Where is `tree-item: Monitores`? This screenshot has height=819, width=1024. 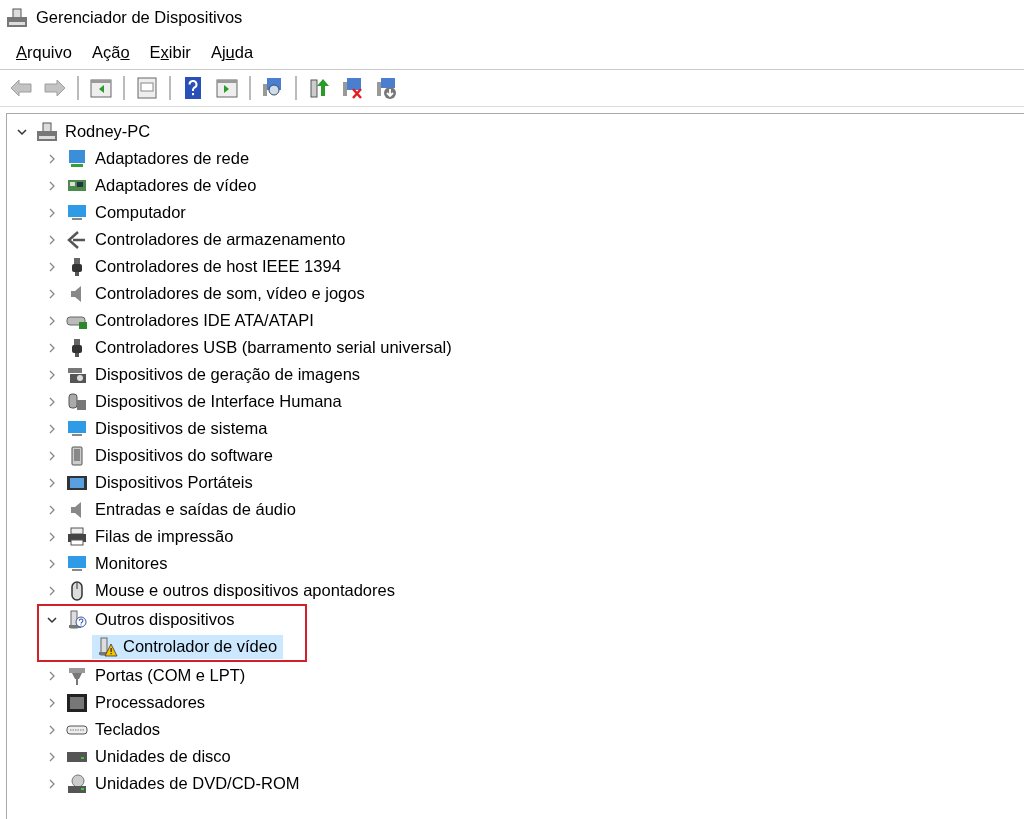 tree-item: Monitores is located at coordinates (131, 563).